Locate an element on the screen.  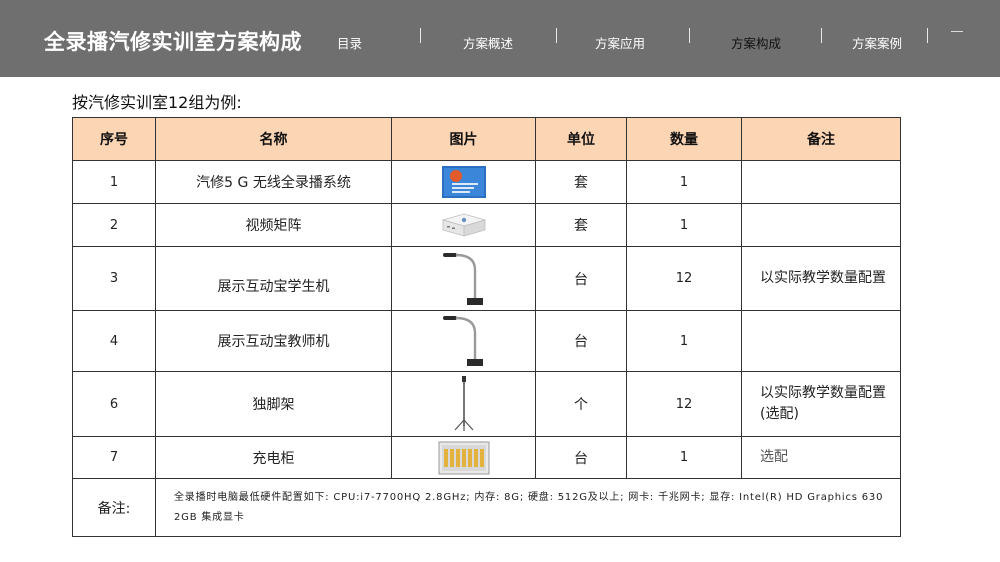
table-row: 4 展示互动宝教师机 台 1 is located at coordinates (486, 341).